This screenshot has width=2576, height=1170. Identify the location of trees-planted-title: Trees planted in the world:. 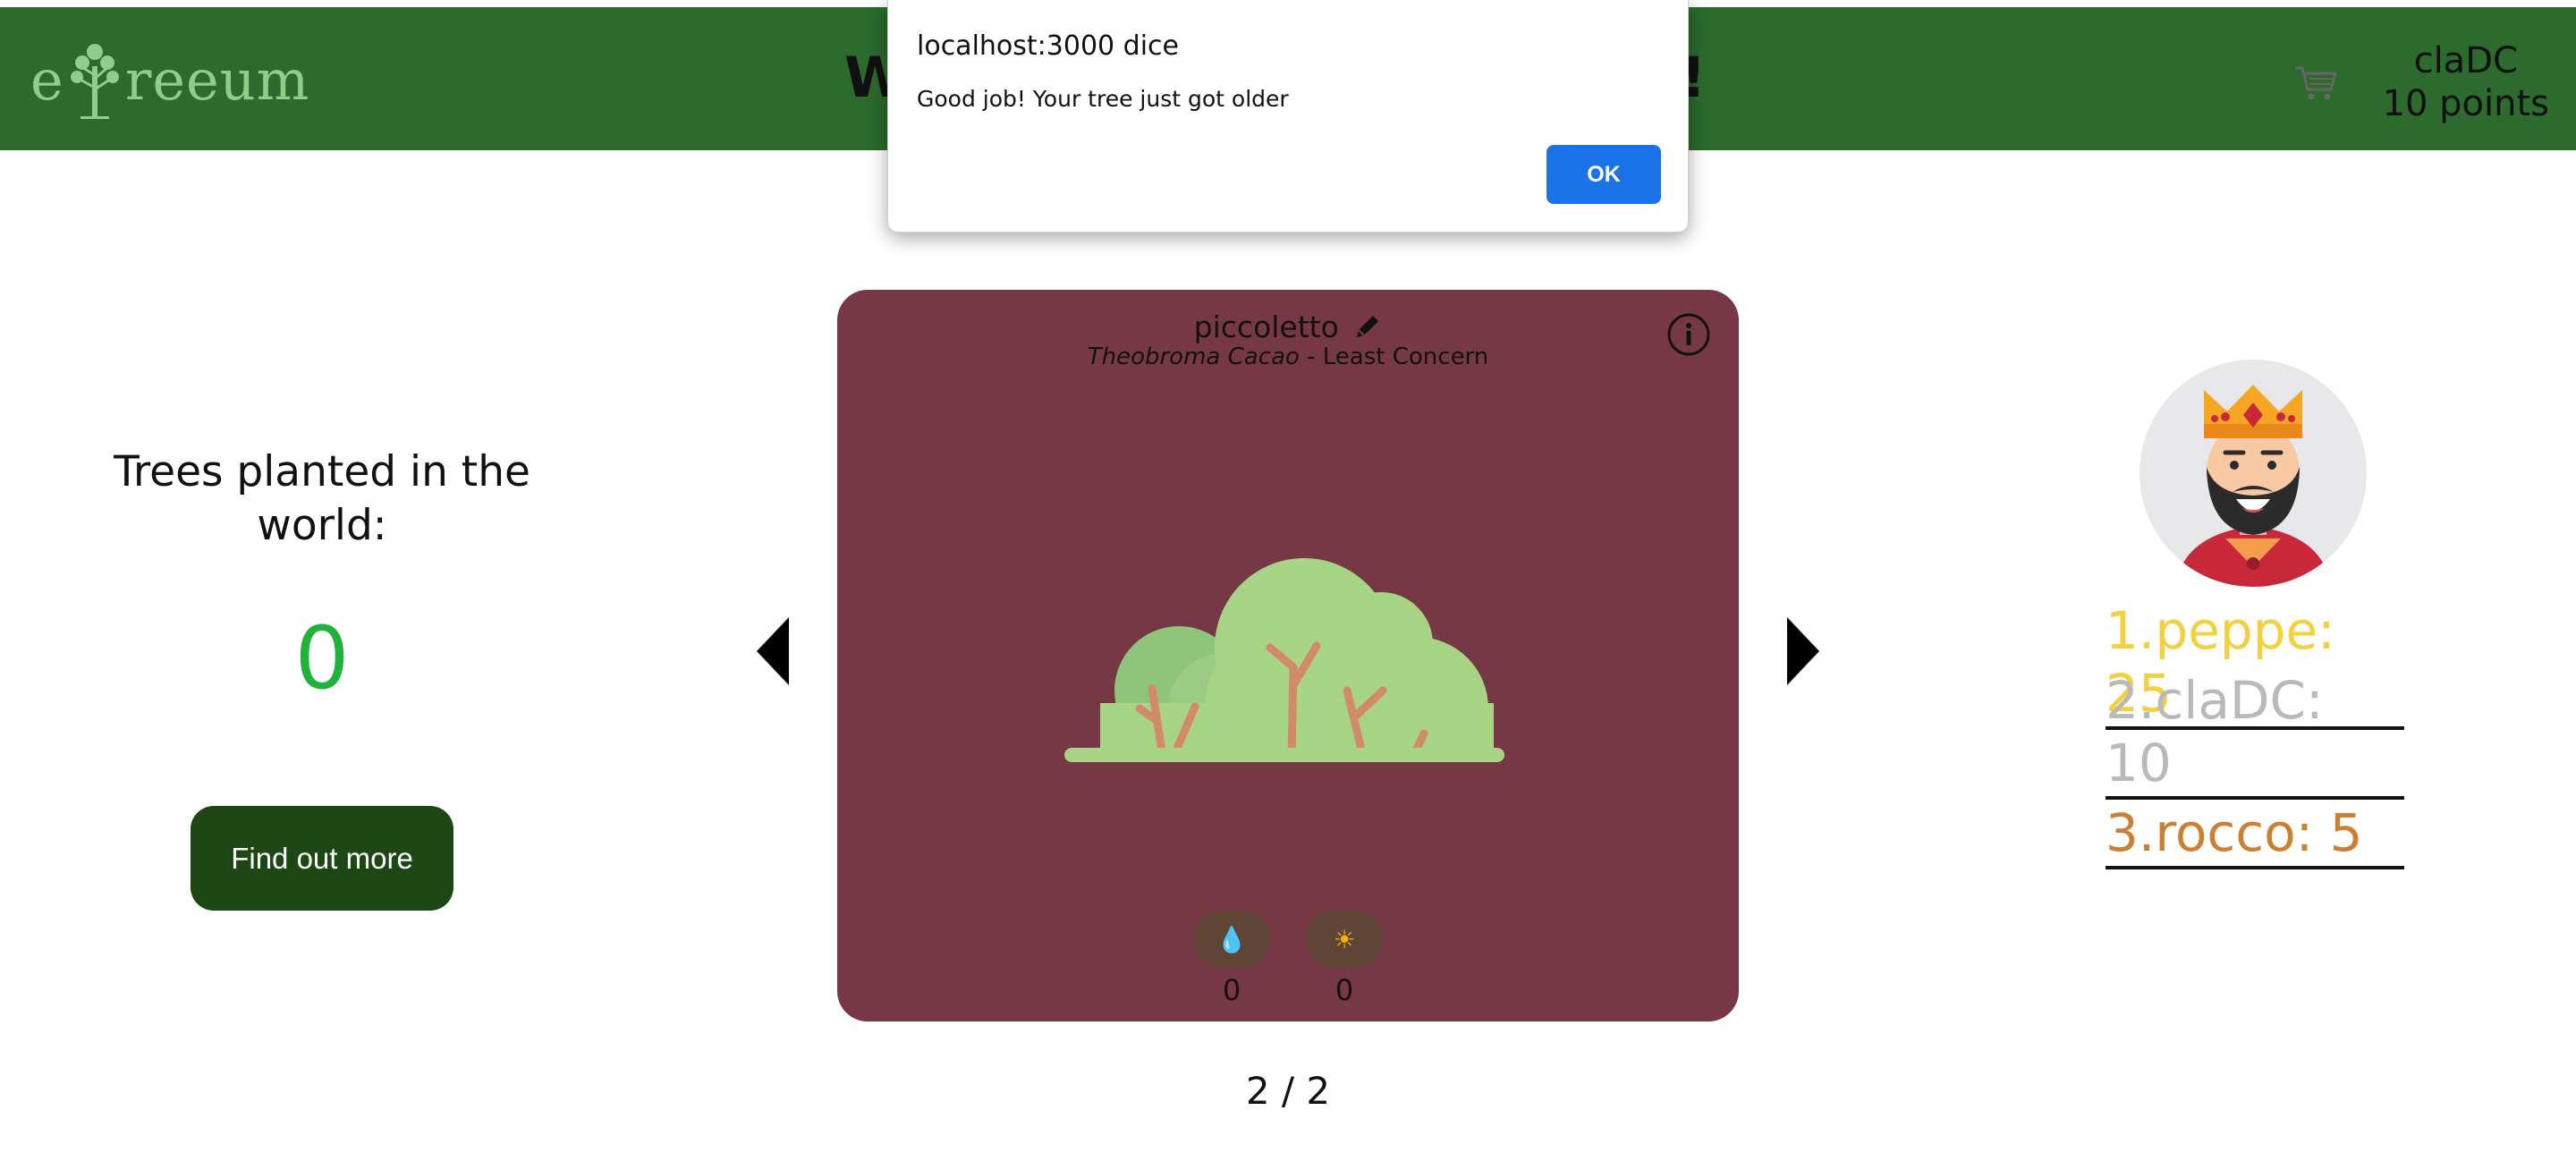
(322, 498).